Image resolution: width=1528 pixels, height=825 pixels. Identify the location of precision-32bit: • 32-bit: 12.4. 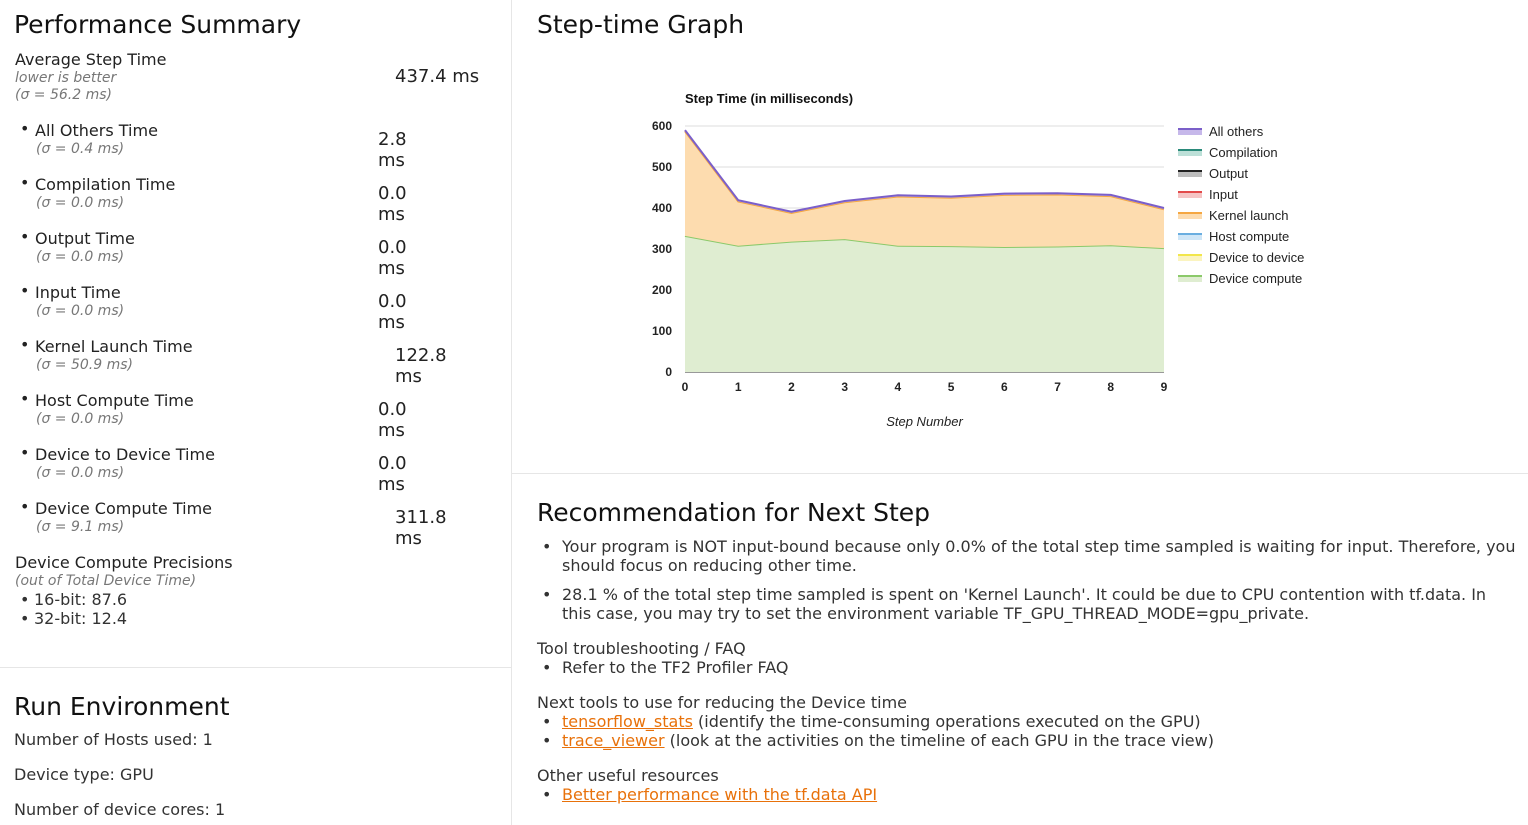
(74, 618).